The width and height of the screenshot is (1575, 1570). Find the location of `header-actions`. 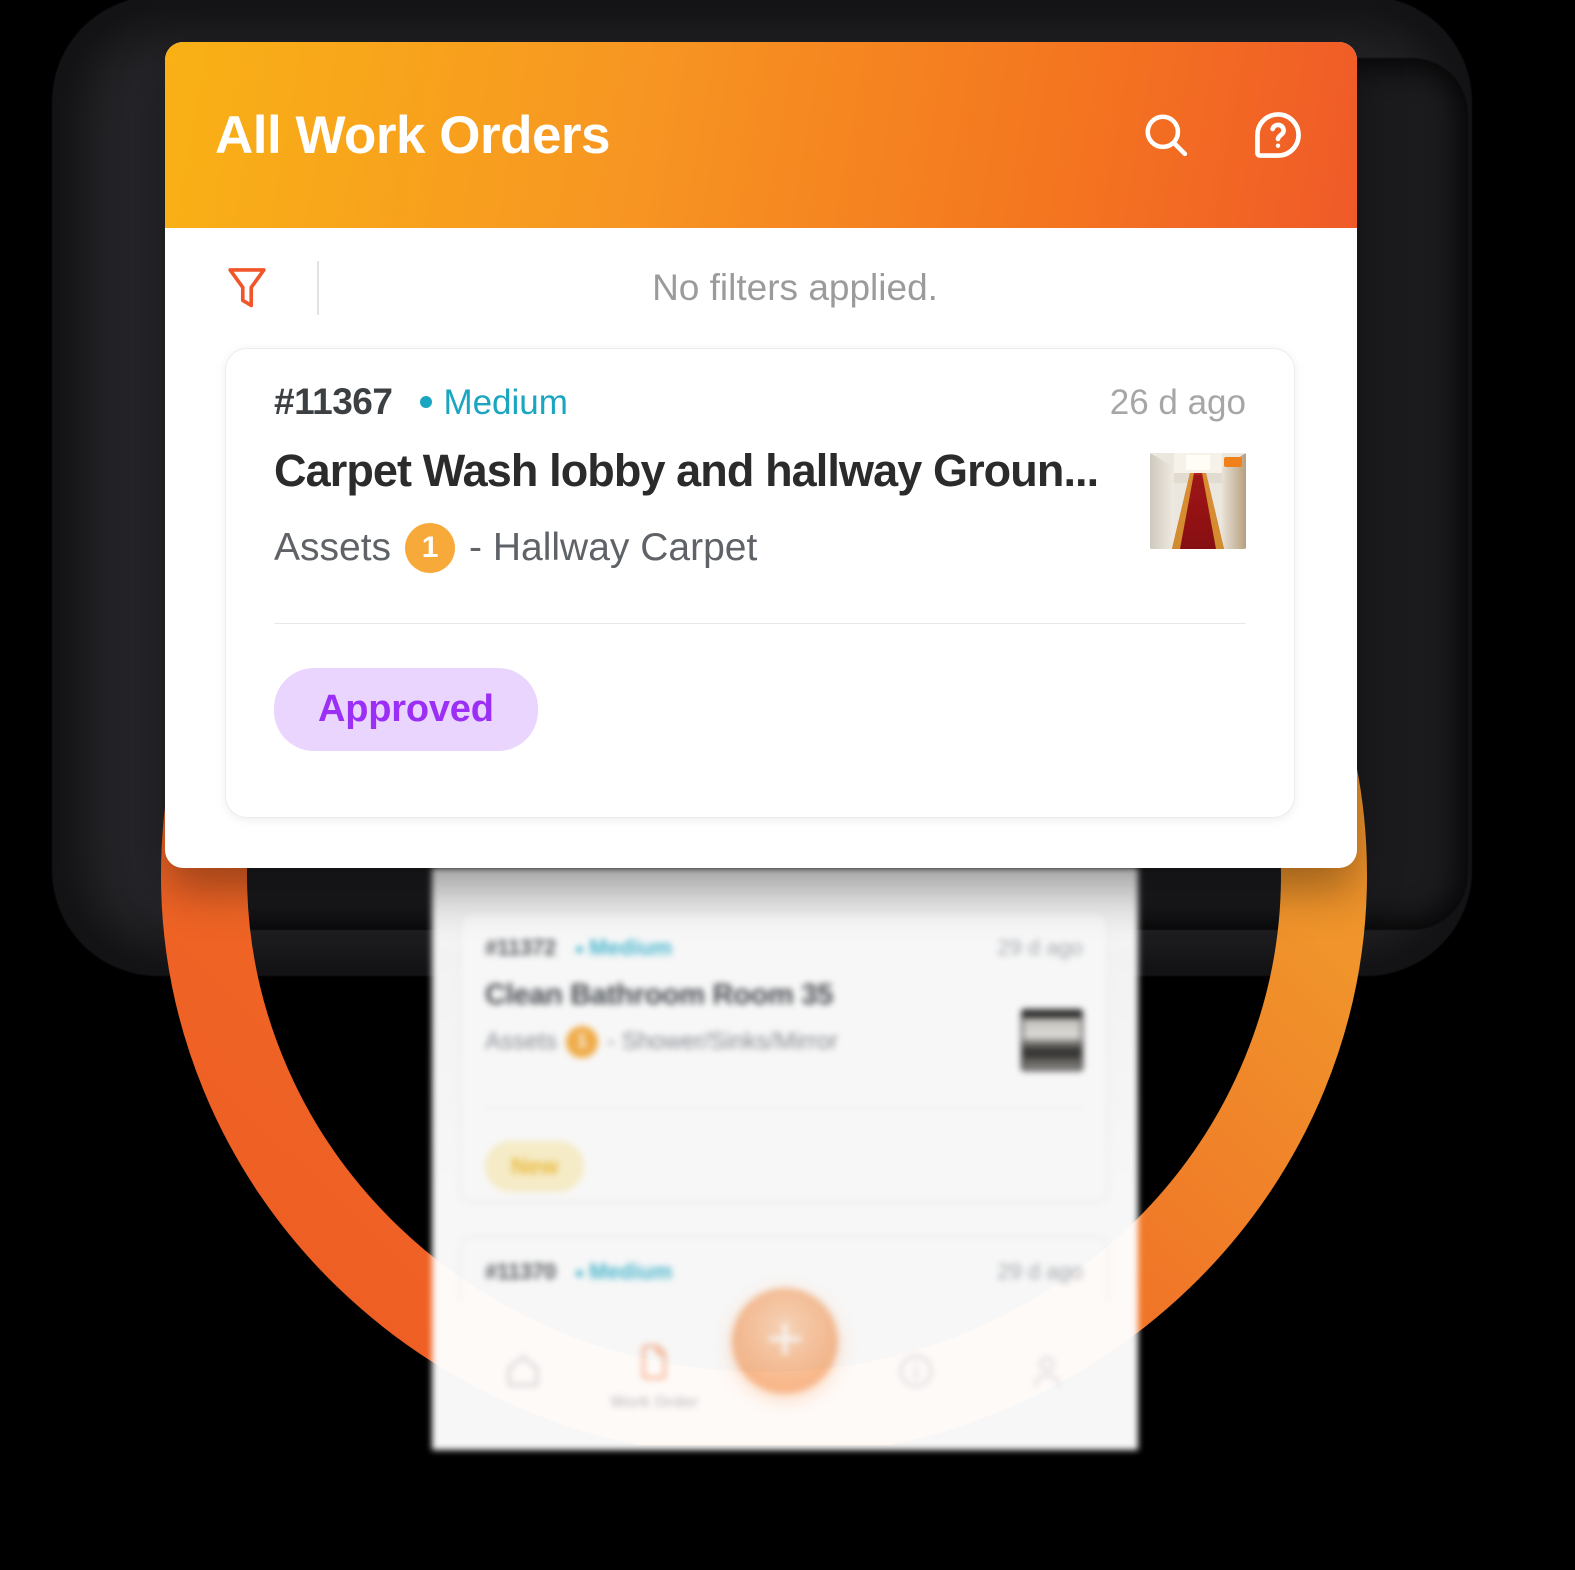

header-actions is located at coordinates (1222, 135).